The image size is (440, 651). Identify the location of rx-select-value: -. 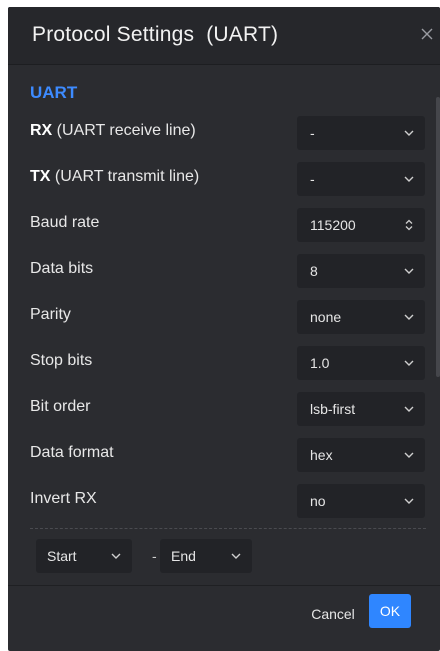
(312, 133).